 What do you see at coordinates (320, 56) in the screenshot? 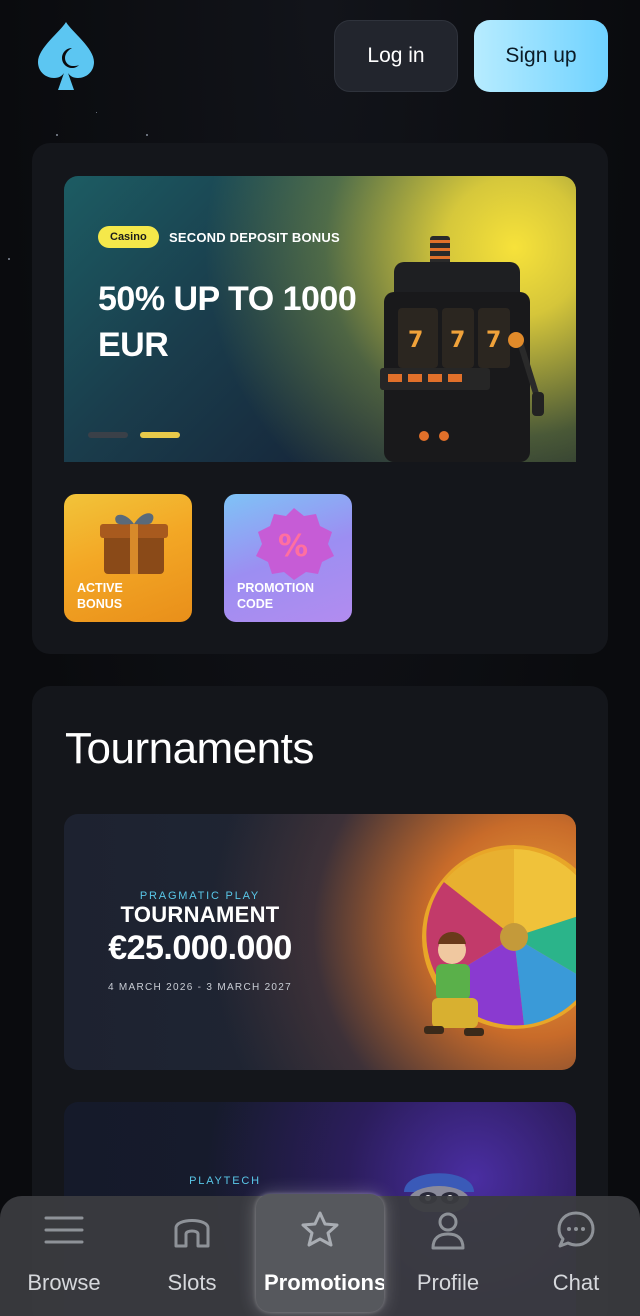
I see `header: Log in Sign up` at bounding box center [320, 56].